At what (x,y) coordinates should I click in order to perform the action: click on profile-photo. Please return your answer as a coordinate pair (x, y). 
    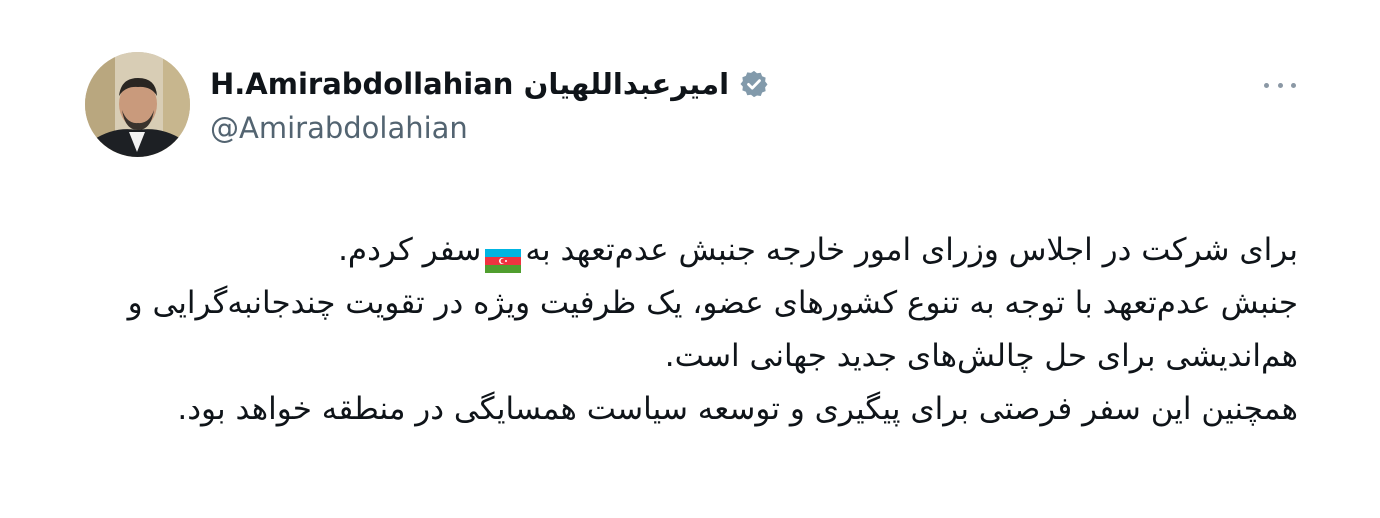
    Looking at the image, I should click on (137, 104).